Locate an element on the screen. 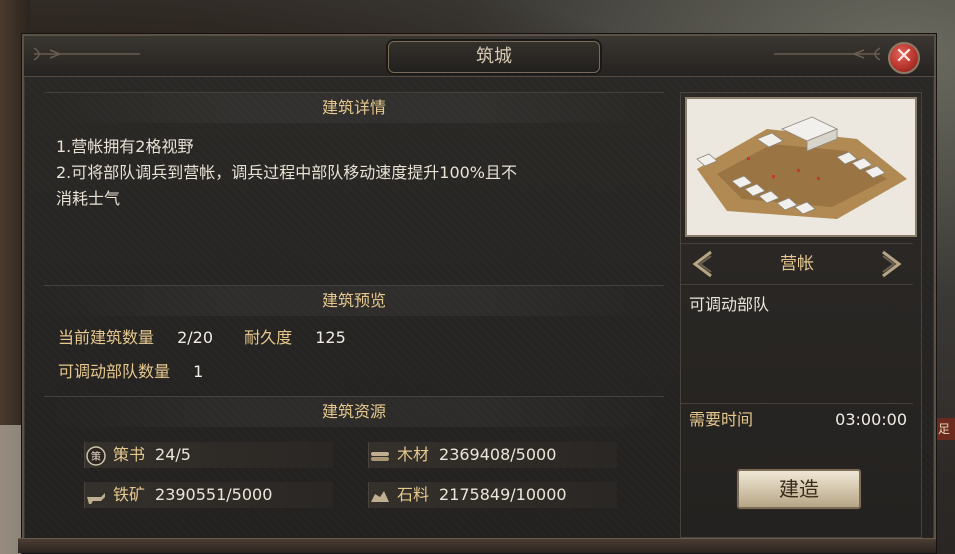 This screenshot has width=955, height=554. ornament-left-icon is located at coordinates (86, 54).